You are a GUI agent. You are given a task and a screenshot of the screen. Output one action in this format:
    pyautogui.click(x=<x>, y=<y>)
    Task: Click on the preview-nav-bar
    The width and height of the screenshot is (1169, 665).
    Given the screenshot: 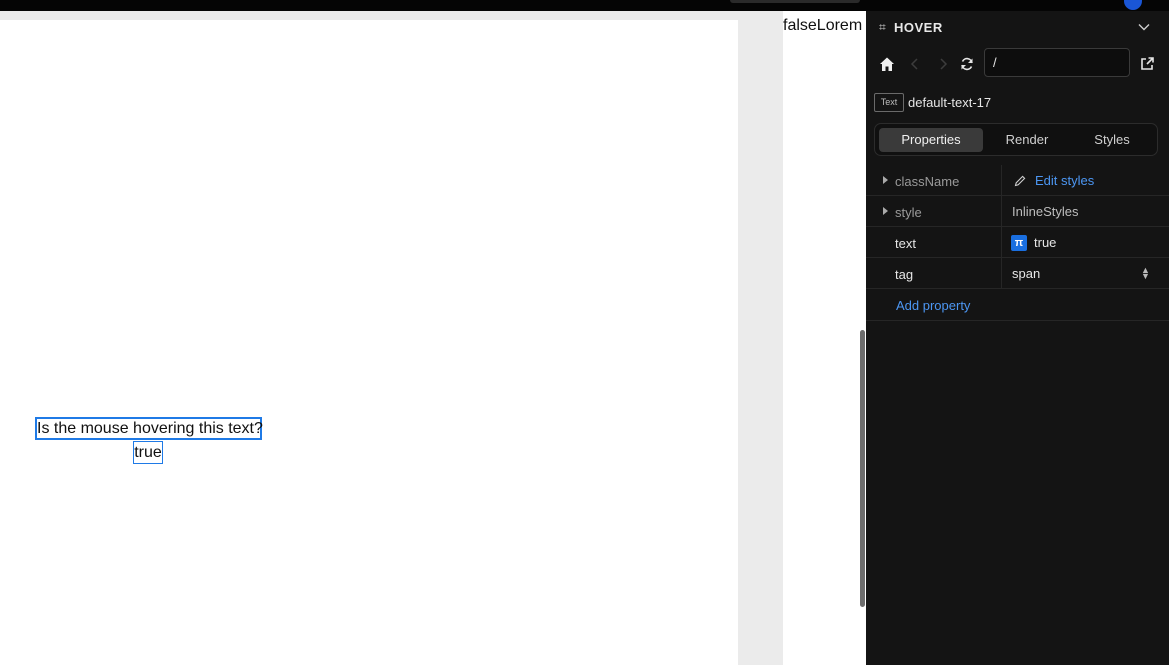 What is the action you would take?
    pyautogui.click(x=1017, y=64)
    